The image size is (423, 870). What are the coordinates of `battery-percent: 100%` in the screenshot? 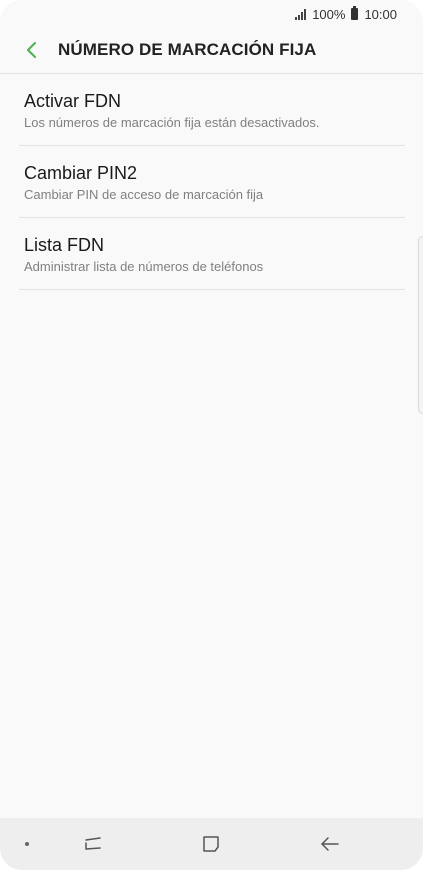 It's located at (329, 14).